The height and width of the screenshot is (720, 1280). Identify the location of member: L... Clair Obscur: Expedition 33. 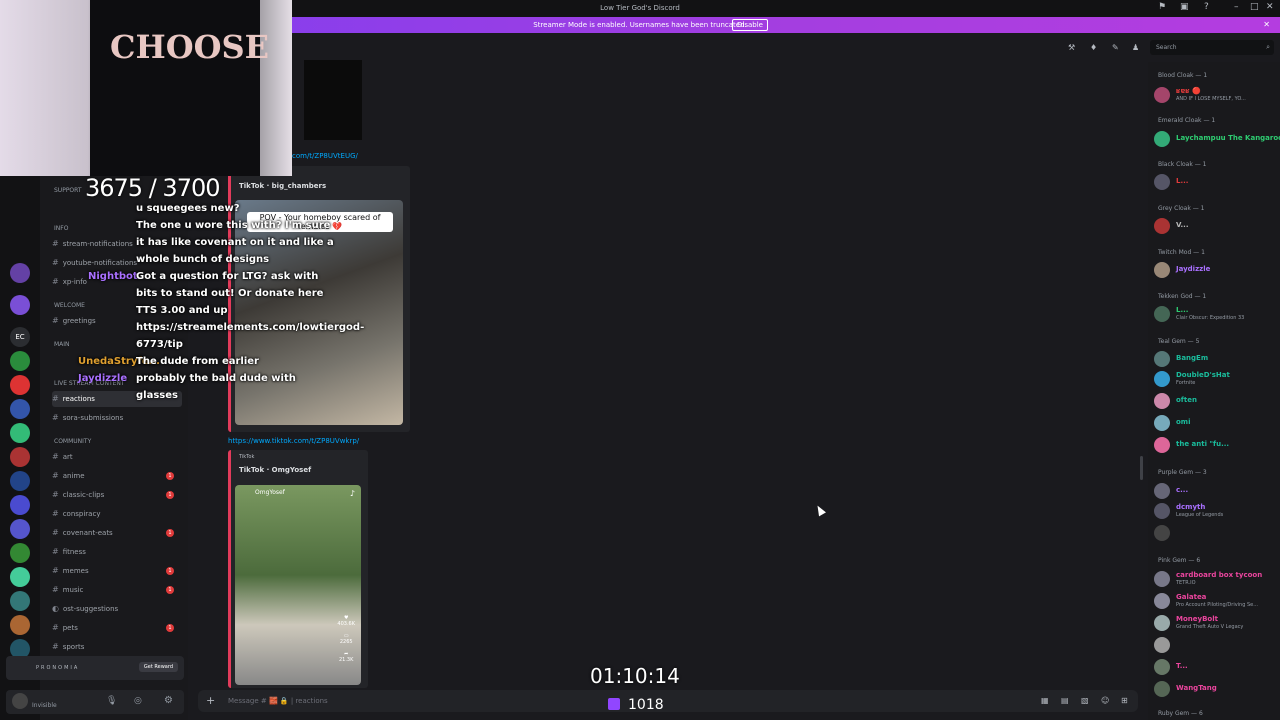
(1216, 314).